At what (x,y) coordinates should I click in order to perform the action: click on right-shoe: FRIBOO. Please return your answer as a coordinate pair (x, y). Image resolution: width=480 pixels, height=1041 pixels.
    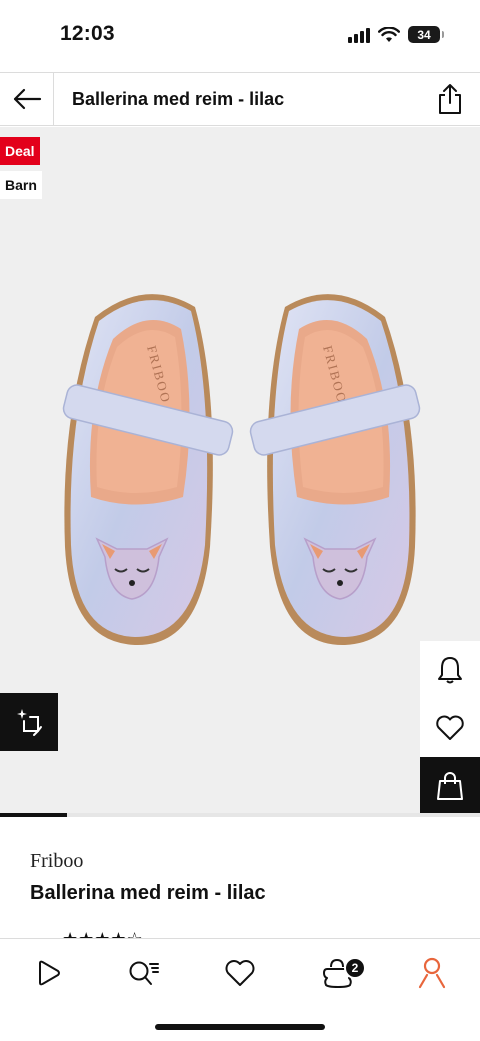
    Looking at the image, I should click on (335, 470).